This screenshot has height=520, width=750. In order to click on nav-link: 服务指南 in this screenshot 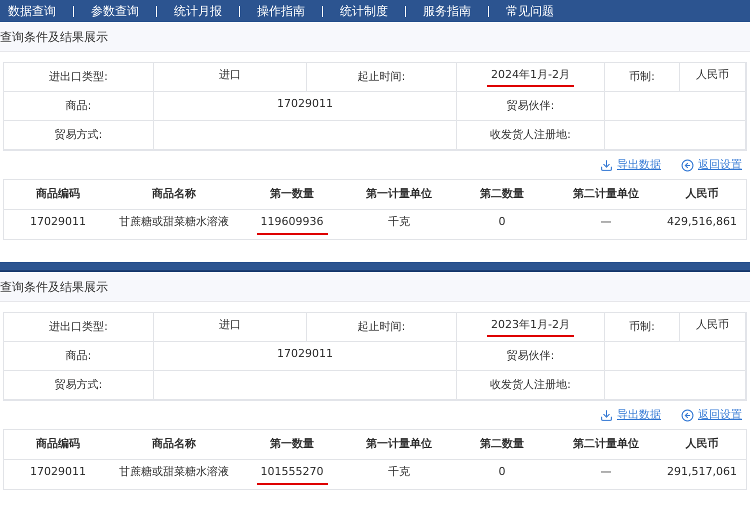, I will do `click(447, 11)`.